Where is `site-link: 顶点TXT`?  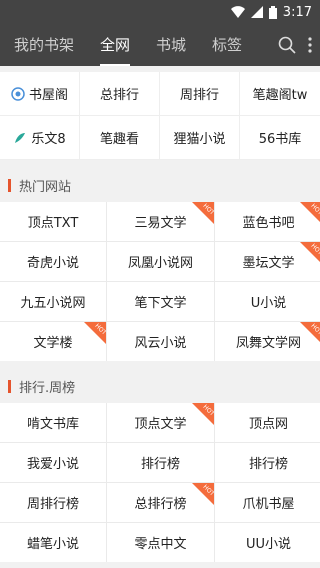
site-link: 顶点TXT is located at coordinates (53, 221).